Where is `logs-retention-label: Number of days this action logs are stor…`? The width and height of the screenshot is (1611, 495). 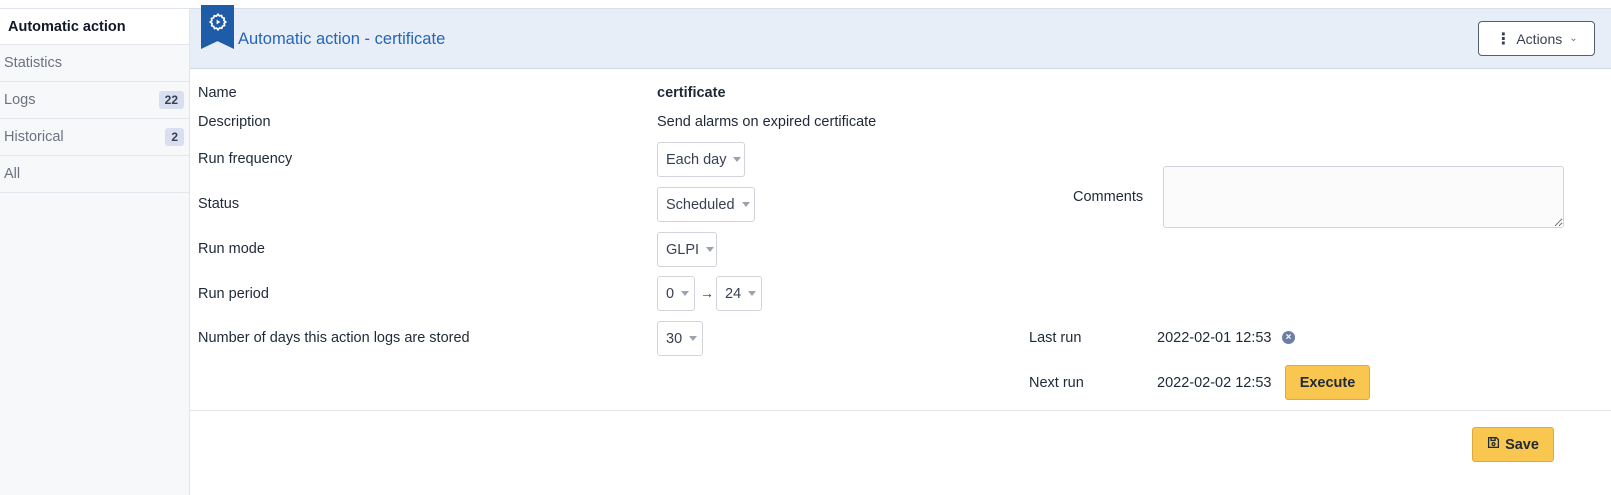 logs-retention-label: Number of days this action logs are stor… is located at coordinates (334, 338).